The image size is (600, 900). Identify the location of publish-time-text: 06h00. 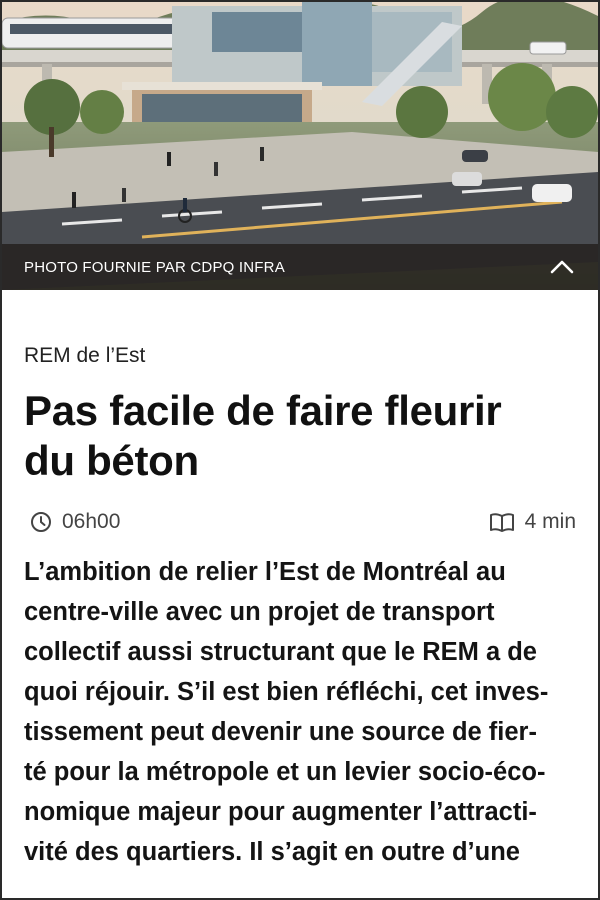
(91, 521).